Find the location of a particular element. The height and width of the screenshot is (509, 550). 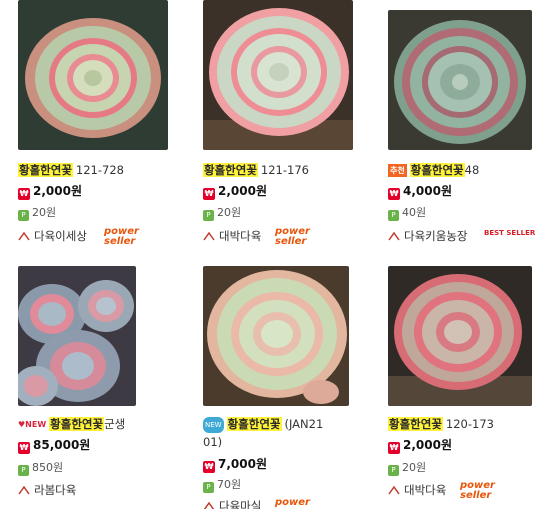

product-title: 황홀한연꽃 121-176 is located at coordinates (256, 170).